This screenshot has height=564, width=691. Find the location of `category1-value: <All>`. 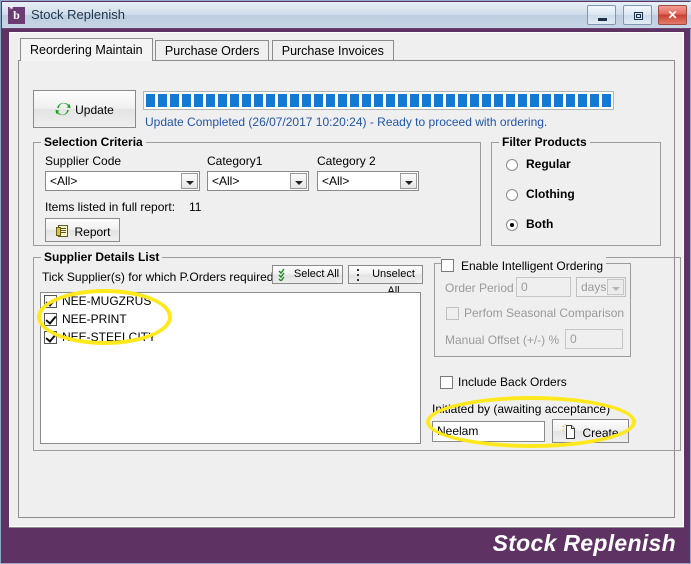

category1-value: <All> is located at coordinates (226, 181).